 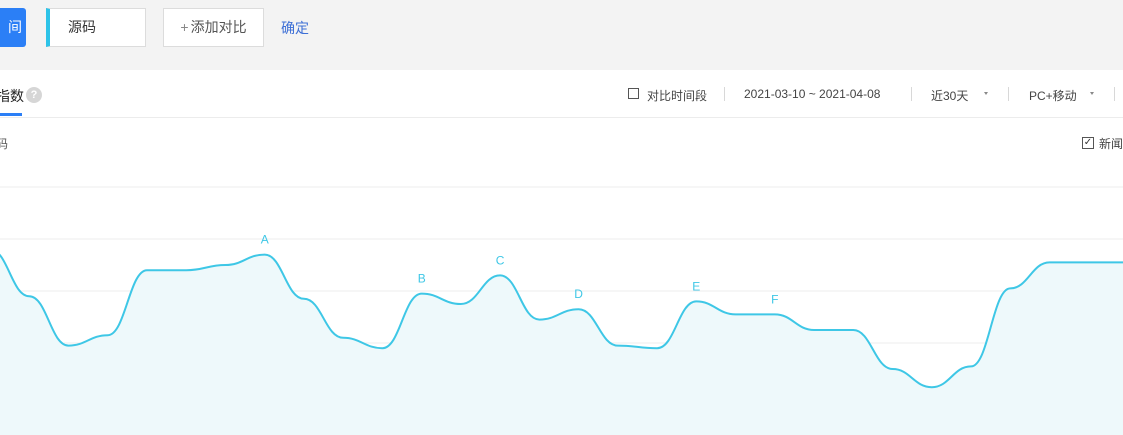 I want to click on news-annotation-f: F, so click(x=774, y=299).